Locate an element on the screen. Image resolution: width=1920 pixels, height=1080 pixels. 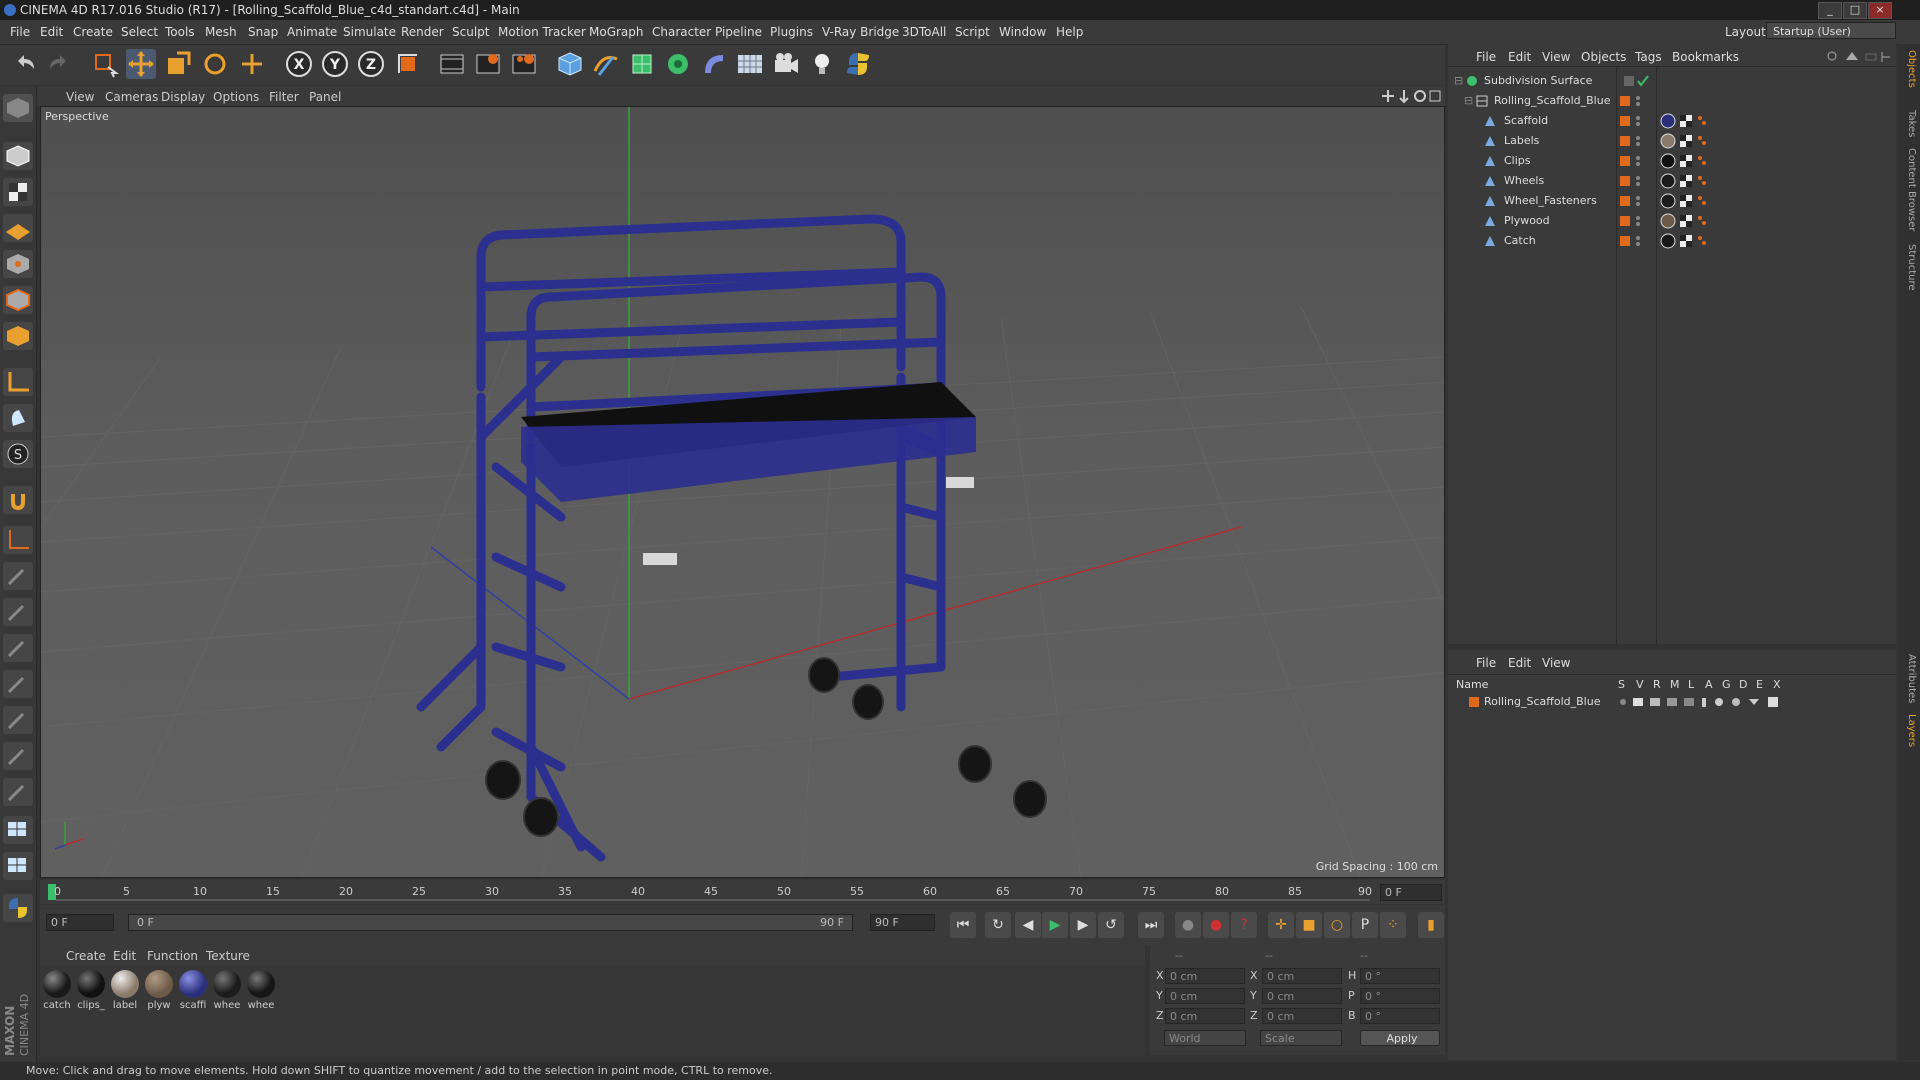
rotate-icon is located at coordinates (215, 64).